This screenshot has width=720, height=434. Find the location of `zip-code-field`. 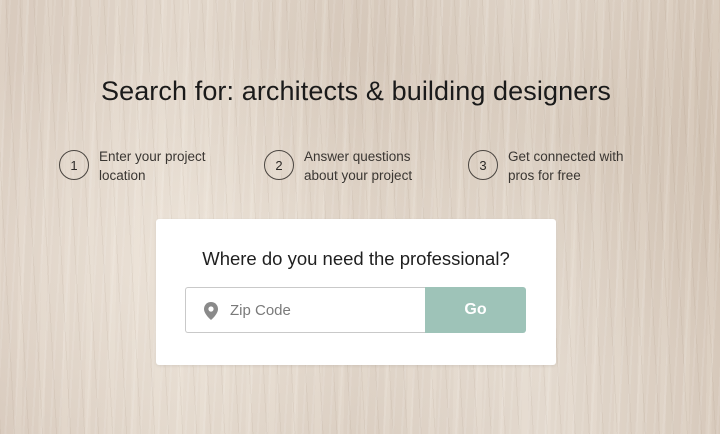

zip-code-field is located at coordinates (305, 310).